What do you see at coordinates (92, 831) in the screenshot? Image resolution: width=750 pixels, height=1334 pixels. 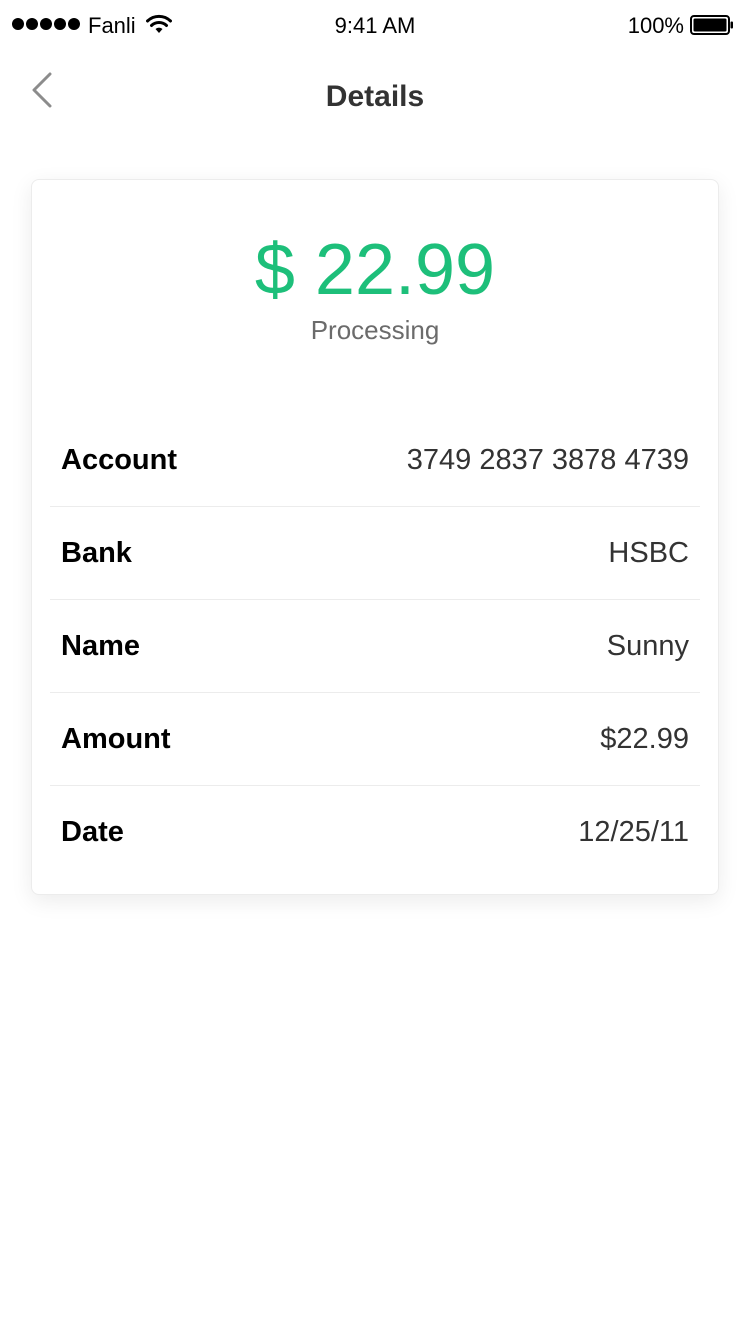 I see `detail-label: Date` at bounding box center [92, 831].